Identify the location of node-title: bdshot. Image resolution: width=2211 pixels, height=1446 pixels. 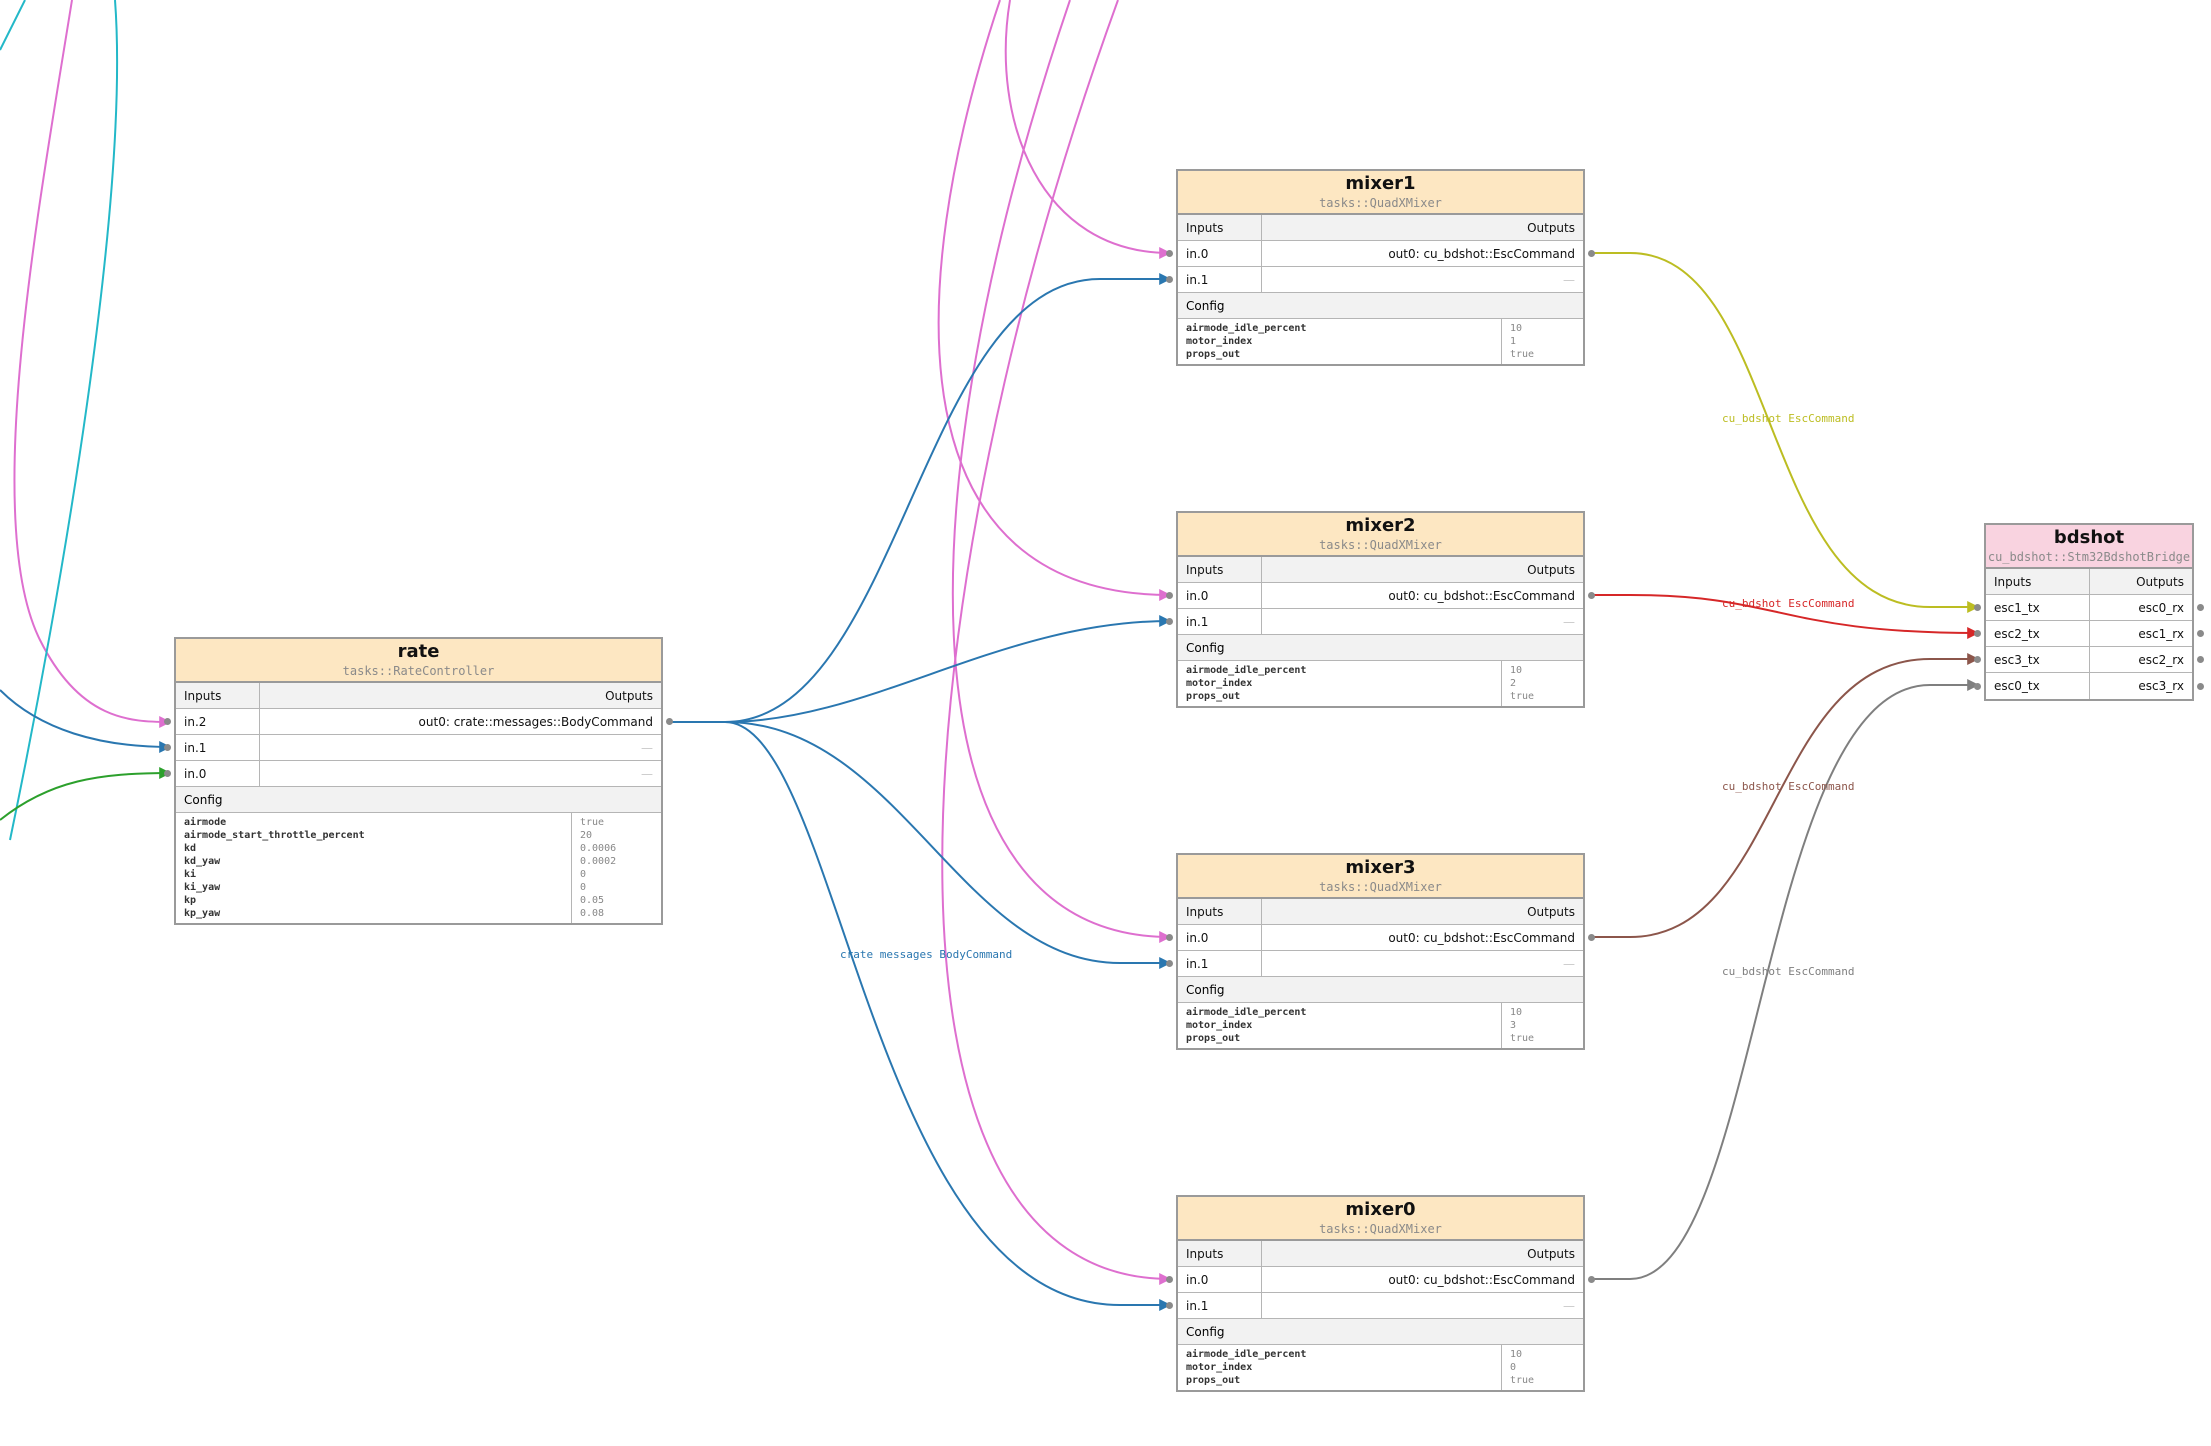
(2089, 537).